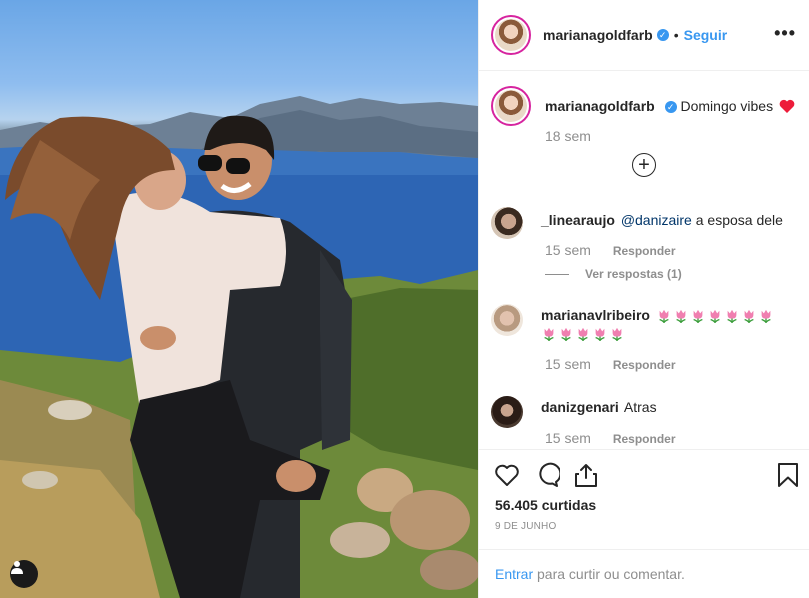  I want to click on login-prompt: Entrar para curtir ou comentar., so click(644, 573).